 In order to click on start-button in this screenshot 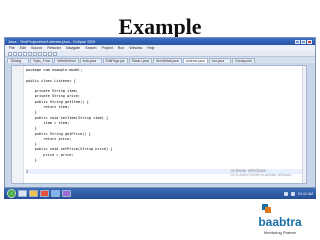, I will do `click(11, 193)`.